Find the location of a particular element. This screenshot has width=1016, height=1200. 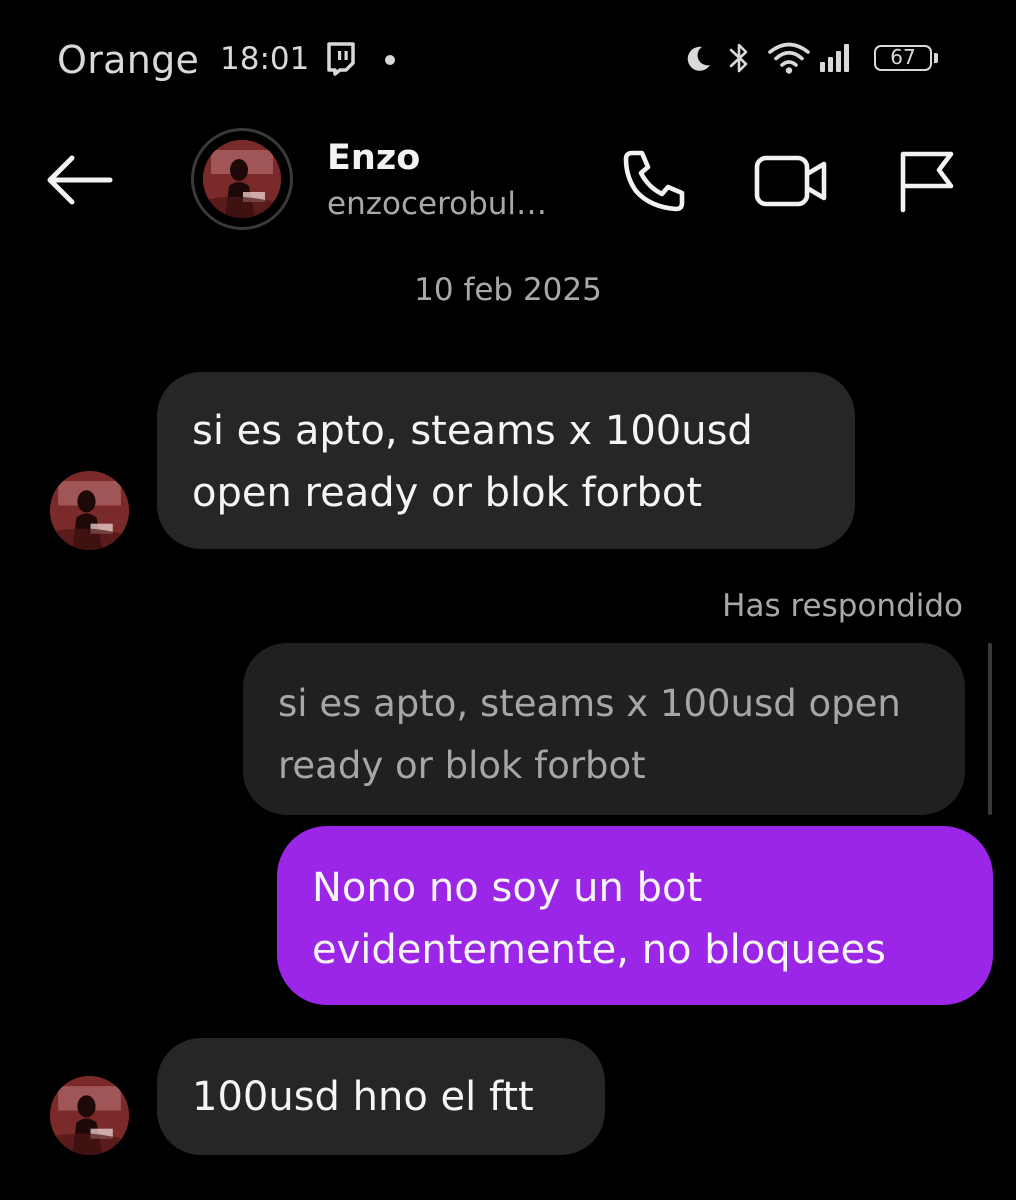

message-line: Nono no soy un bot is located at coordinates (507, 888).